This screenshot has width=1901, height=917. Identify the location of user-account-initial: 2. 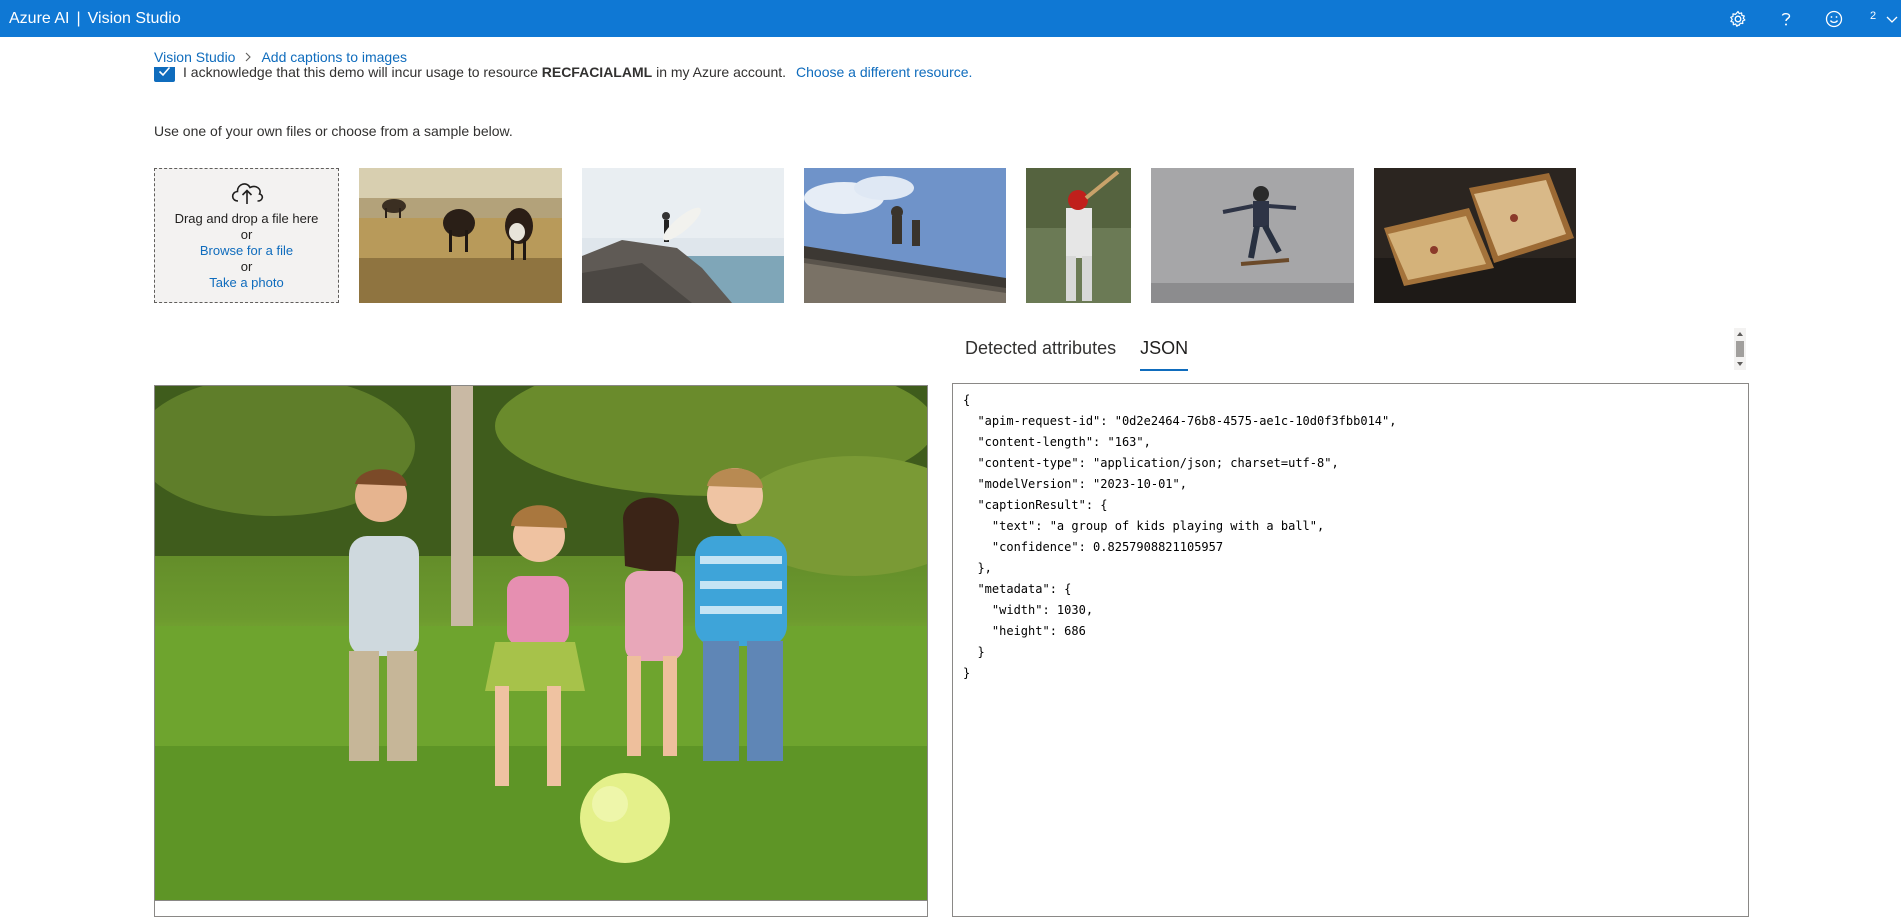
(1873, 16).